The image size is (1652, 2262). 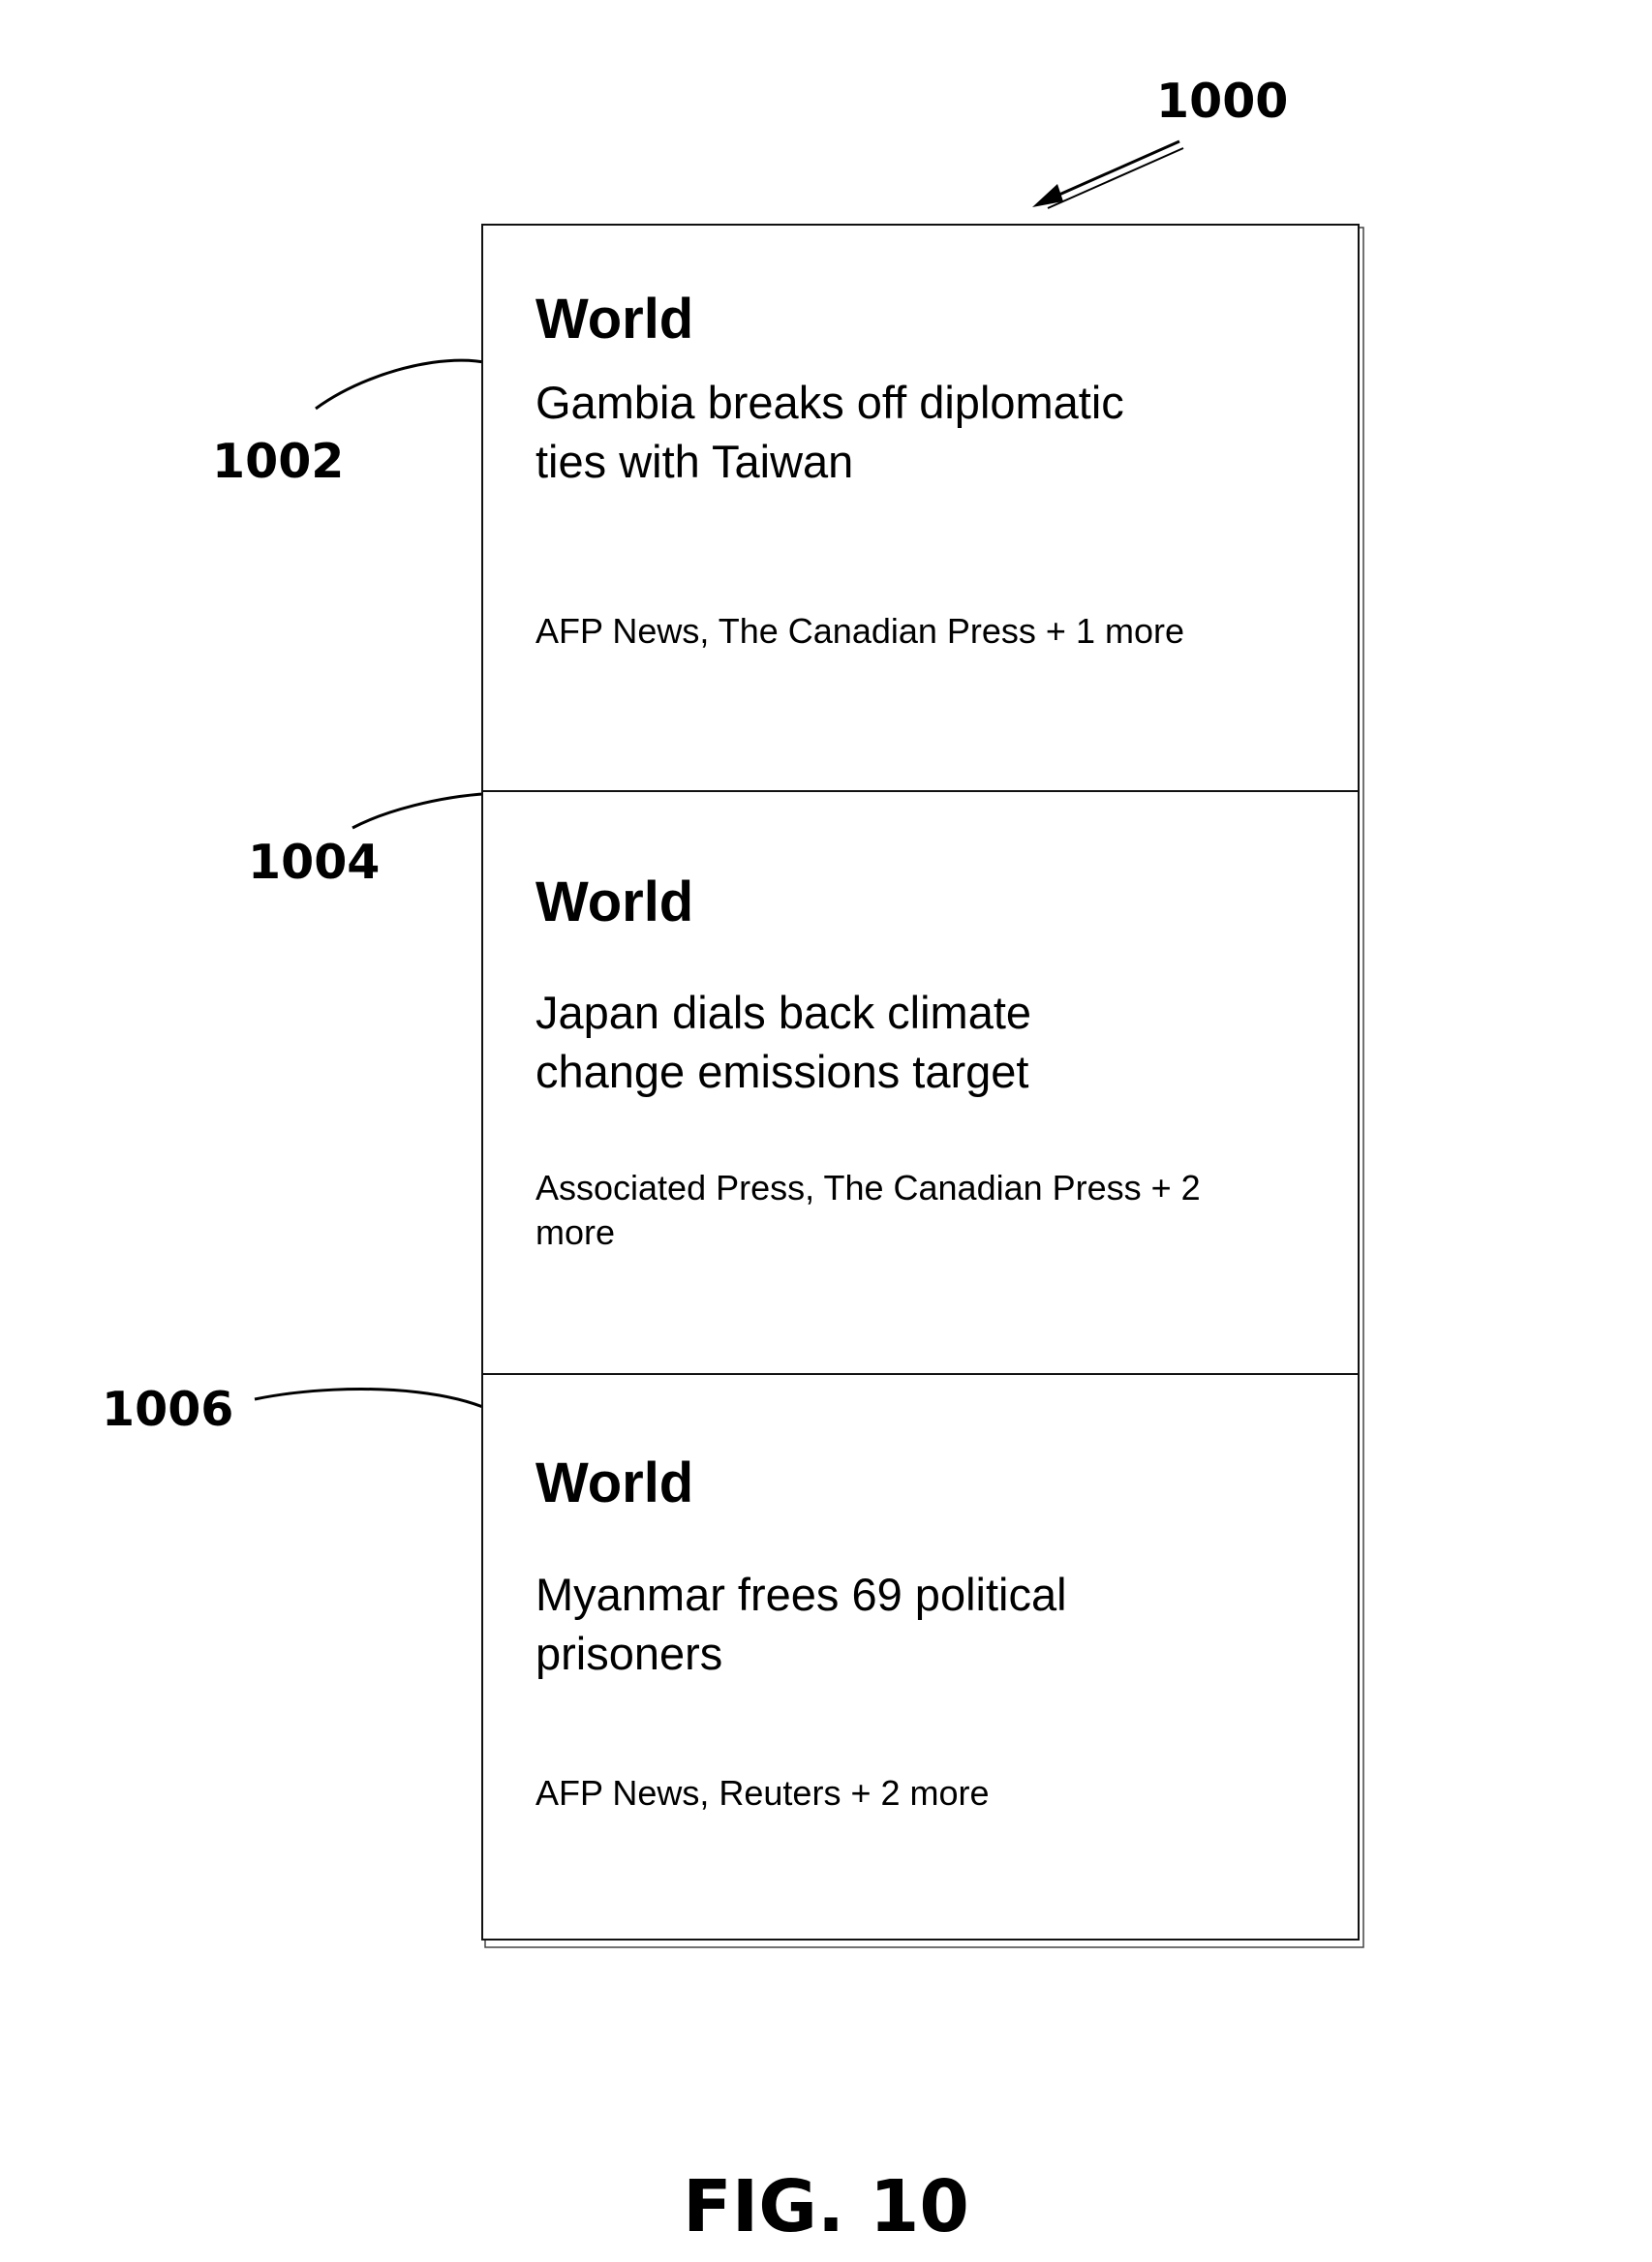 What do you see at coordinates (1222, 101) in the screenshot?
I see `ref-label-1000: 1000` at bounding box center [1222, 101].